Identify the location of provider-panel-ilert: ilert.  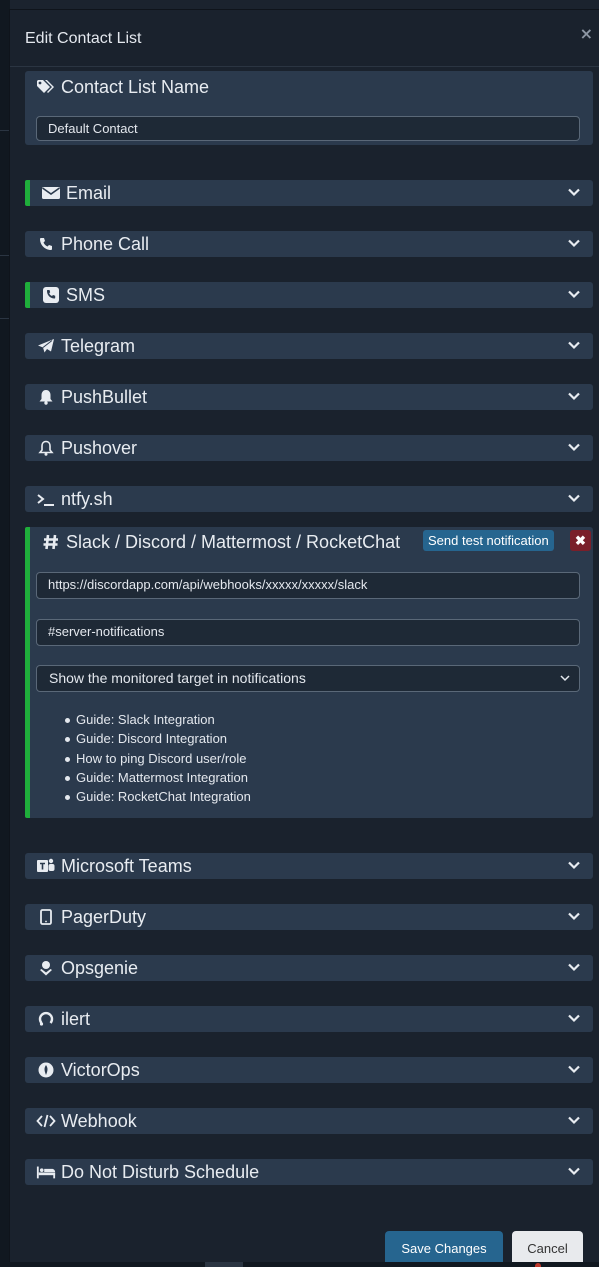
(309, 1019).